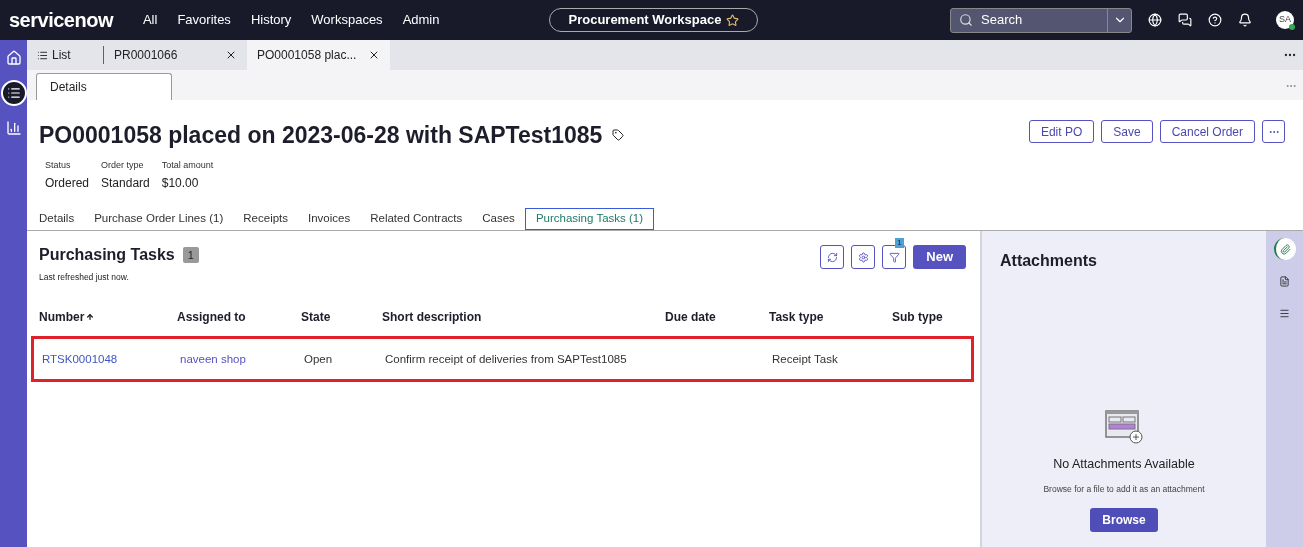 This screenshot has height=547, width=1303. Describe the element at coordinates (1284, 281) in the screenshot. I see `document-icon` at that location.